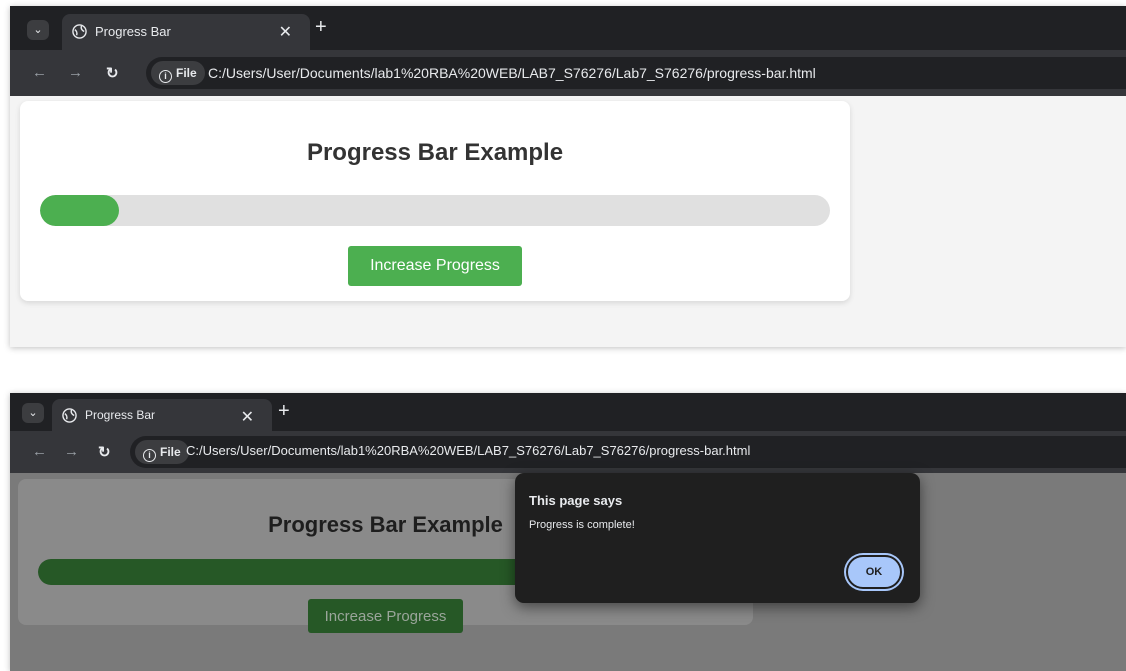 This screenshot has height=671, width=1126. I want to click on dialog-title: This page says, so click(576, 500).